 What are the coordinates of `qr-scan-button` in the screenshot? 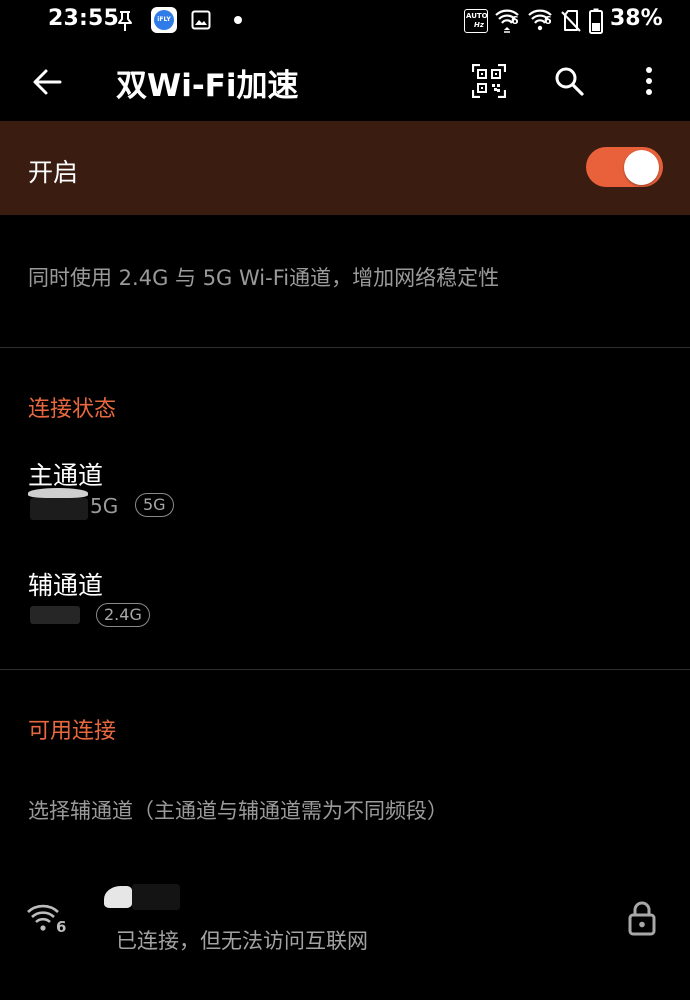 It's located at (489, 81).